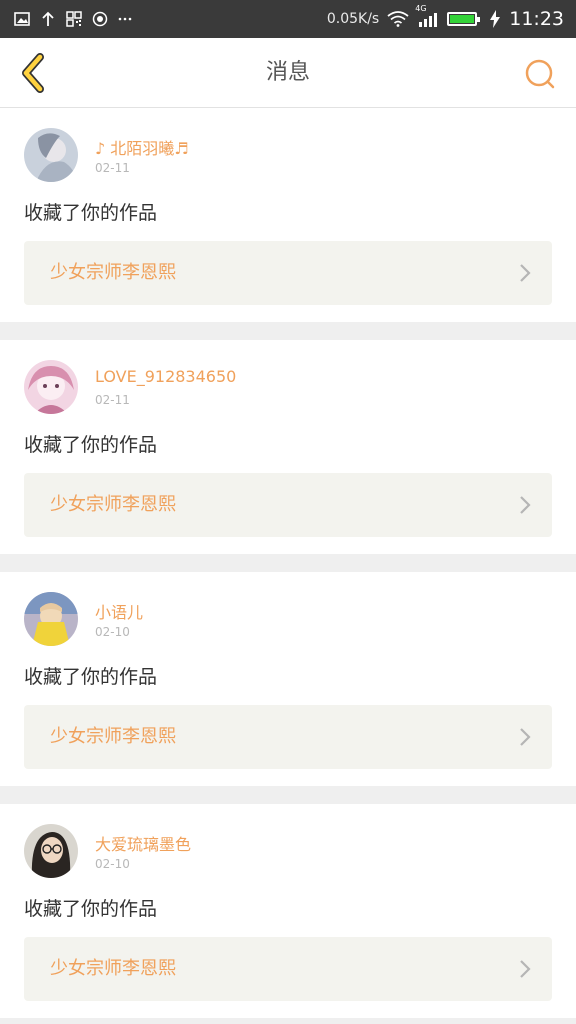  What do you see at coordinates (22, 19) in the screenshot?
I see `image-icon` at bounding box center [22, 19].